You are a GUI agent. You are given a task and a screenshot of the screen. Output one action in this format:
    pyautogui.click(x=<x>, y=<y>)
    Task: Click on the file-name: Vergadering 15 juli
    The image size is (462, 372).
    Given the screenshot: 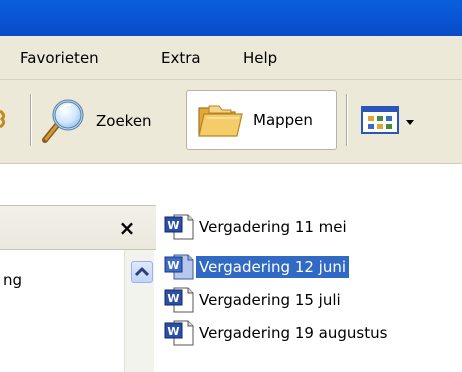 What is the action you would take?
    pyautogui.click(x=270, y=300)
    